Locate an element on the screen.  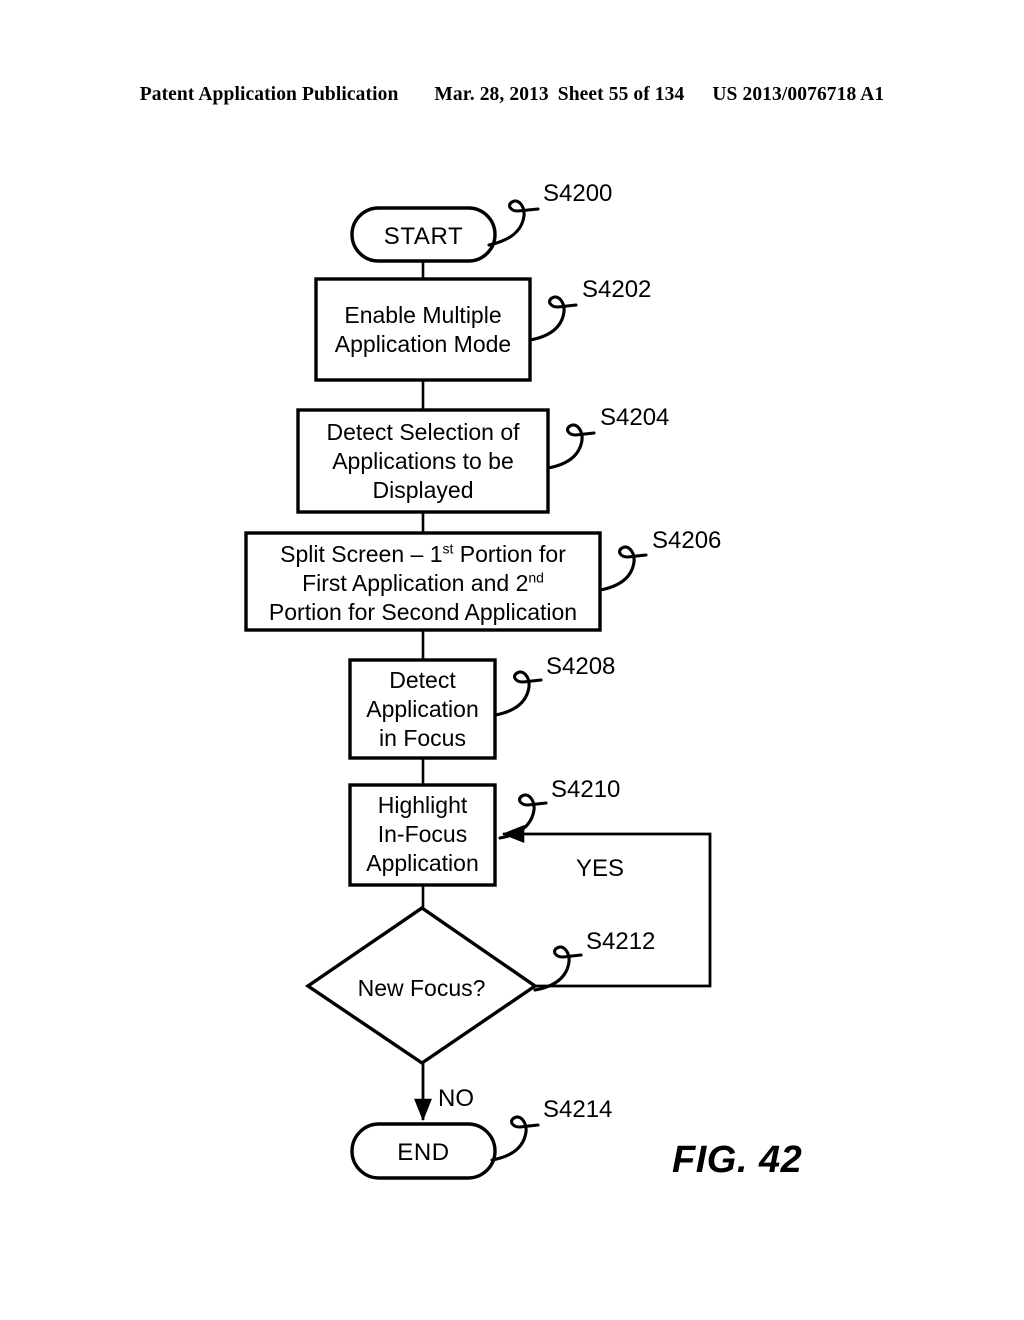
leader-line-s4214 is located at coordinates (515, 1138).